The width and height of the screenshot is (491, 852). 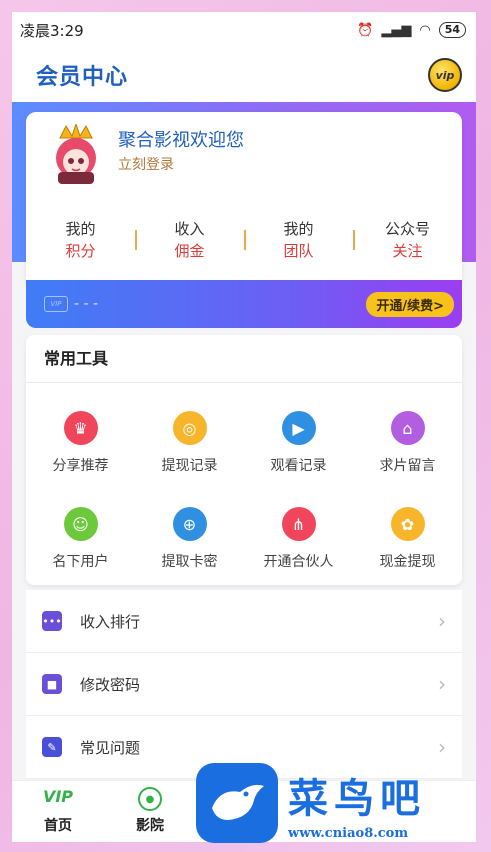 I want to click on network-icon: ⋔, so click(x=298, y=524).